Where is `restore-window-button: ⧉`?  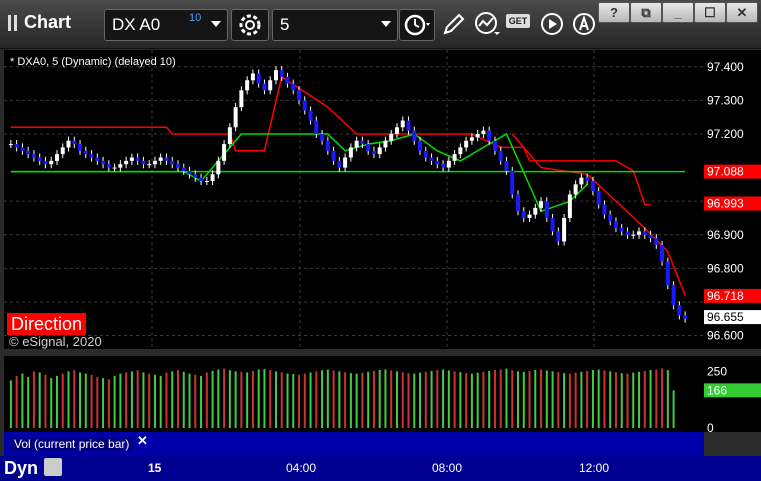 restore-window-button: ⧉ is located at coordinates (646, 12).